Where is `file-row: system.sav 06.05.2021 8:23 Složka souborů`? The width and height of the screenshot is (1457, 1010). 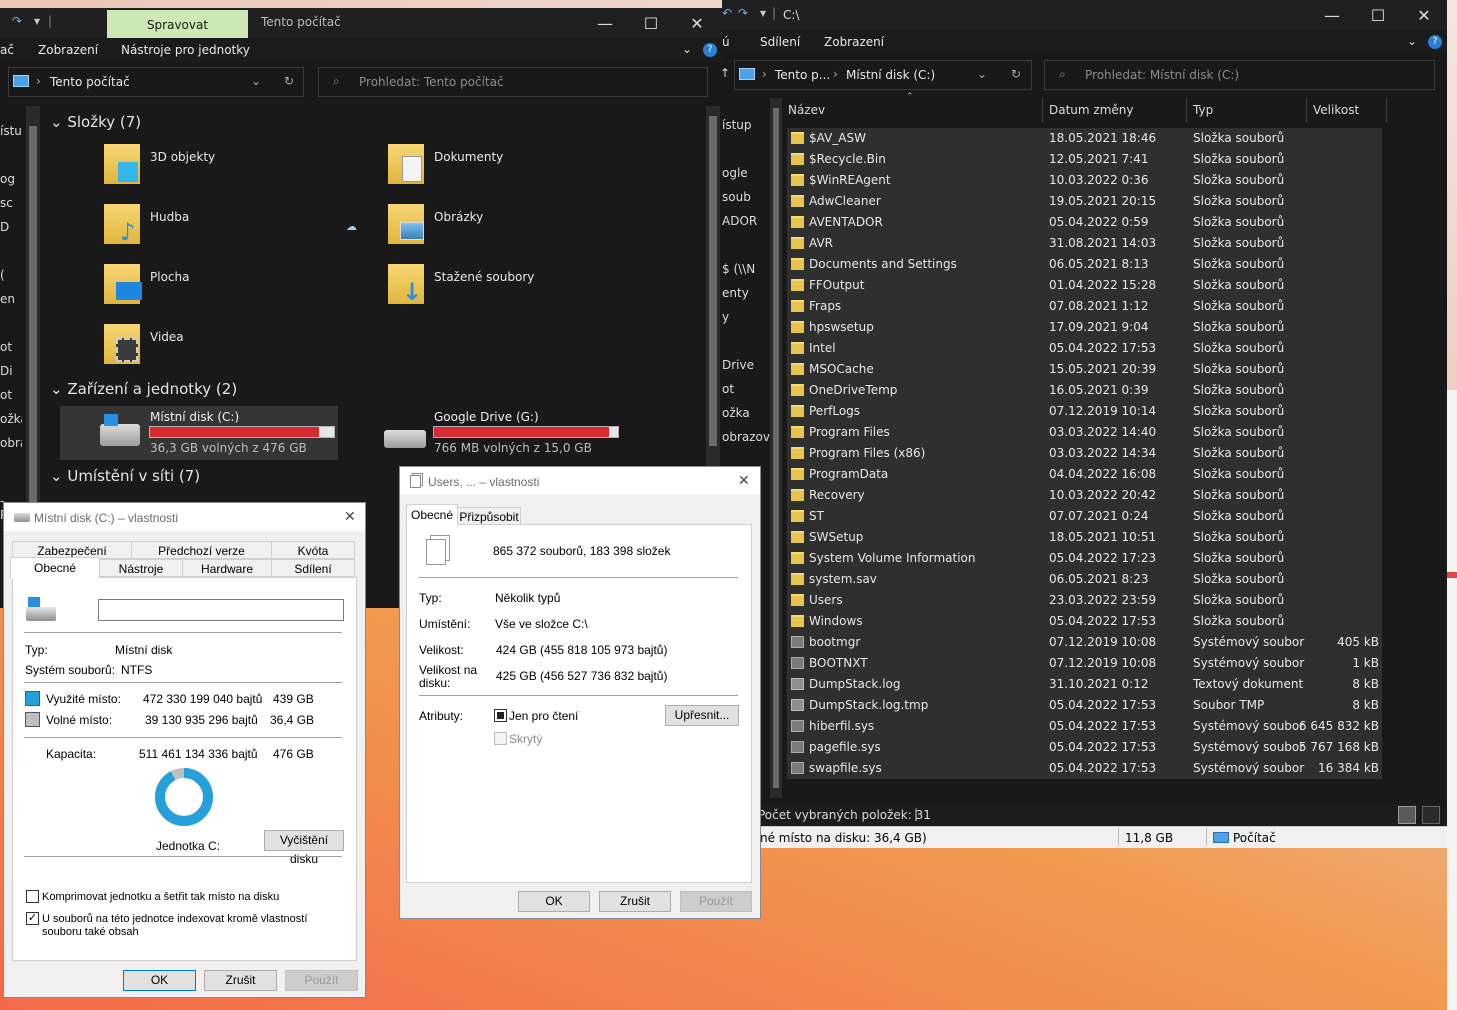 file-row: system.sav 06.05.2021 8:23 Složka souborů is located at coordinates (1084, 579).